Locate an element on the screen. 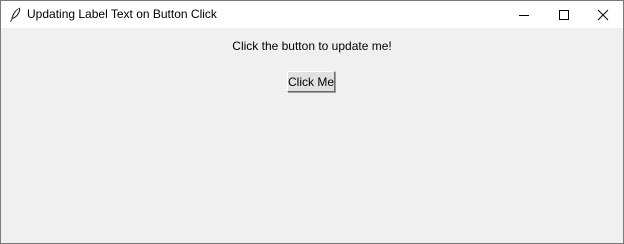  maximize-button is located at coordinates (564, 14).